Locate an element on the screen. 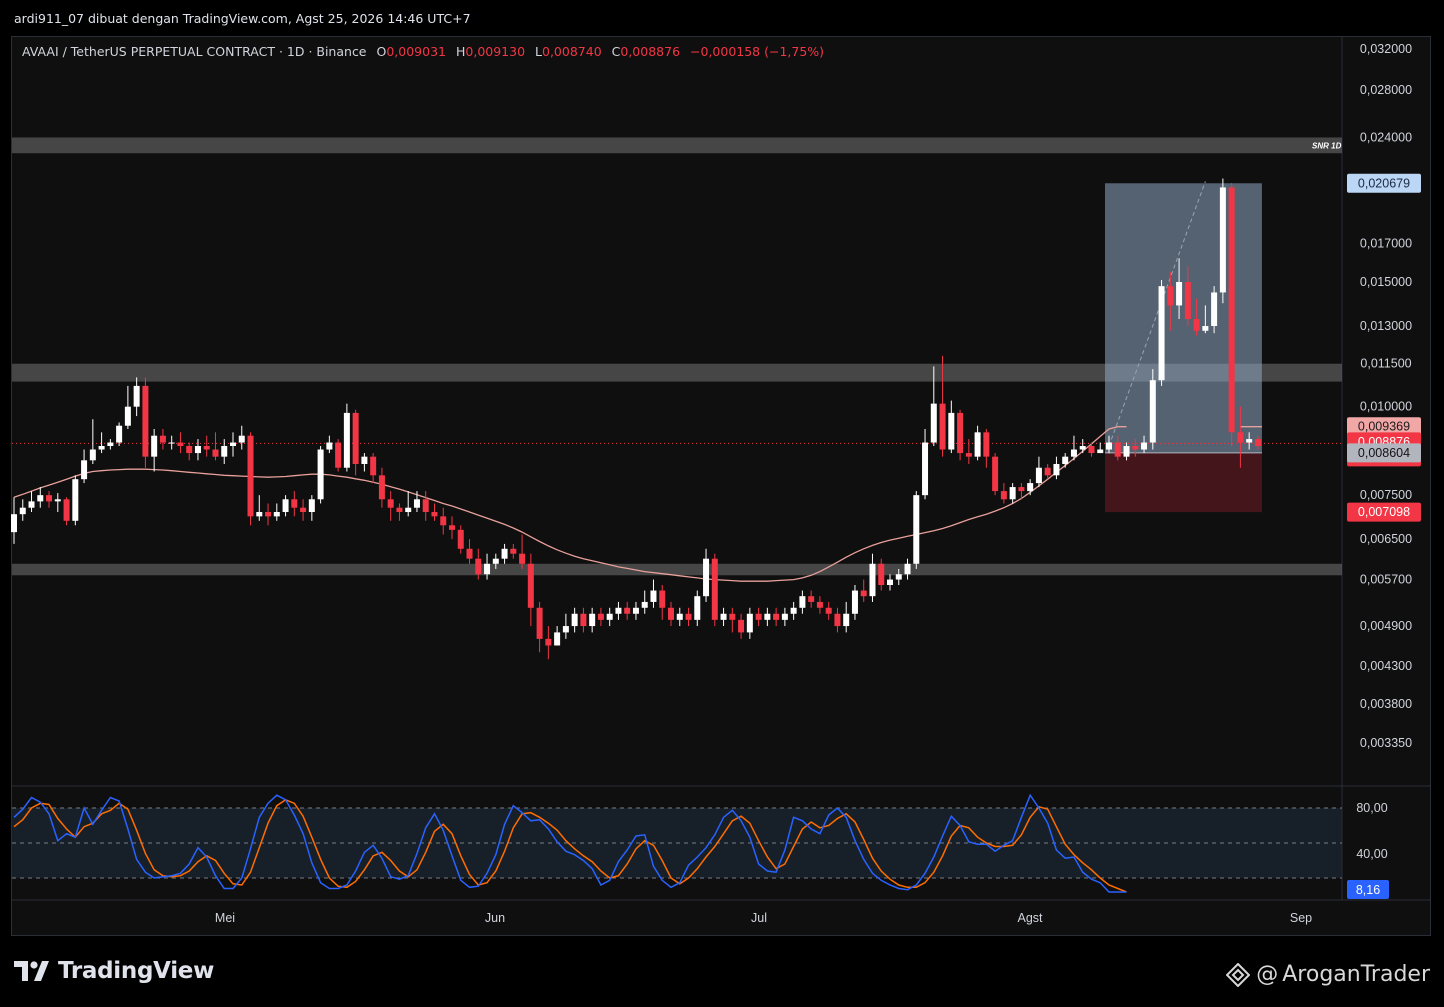 Image resolution: width=1444 pixels, height=1007 pixels. tradingview-logo: TradingView is located at coordinates (114, 971).